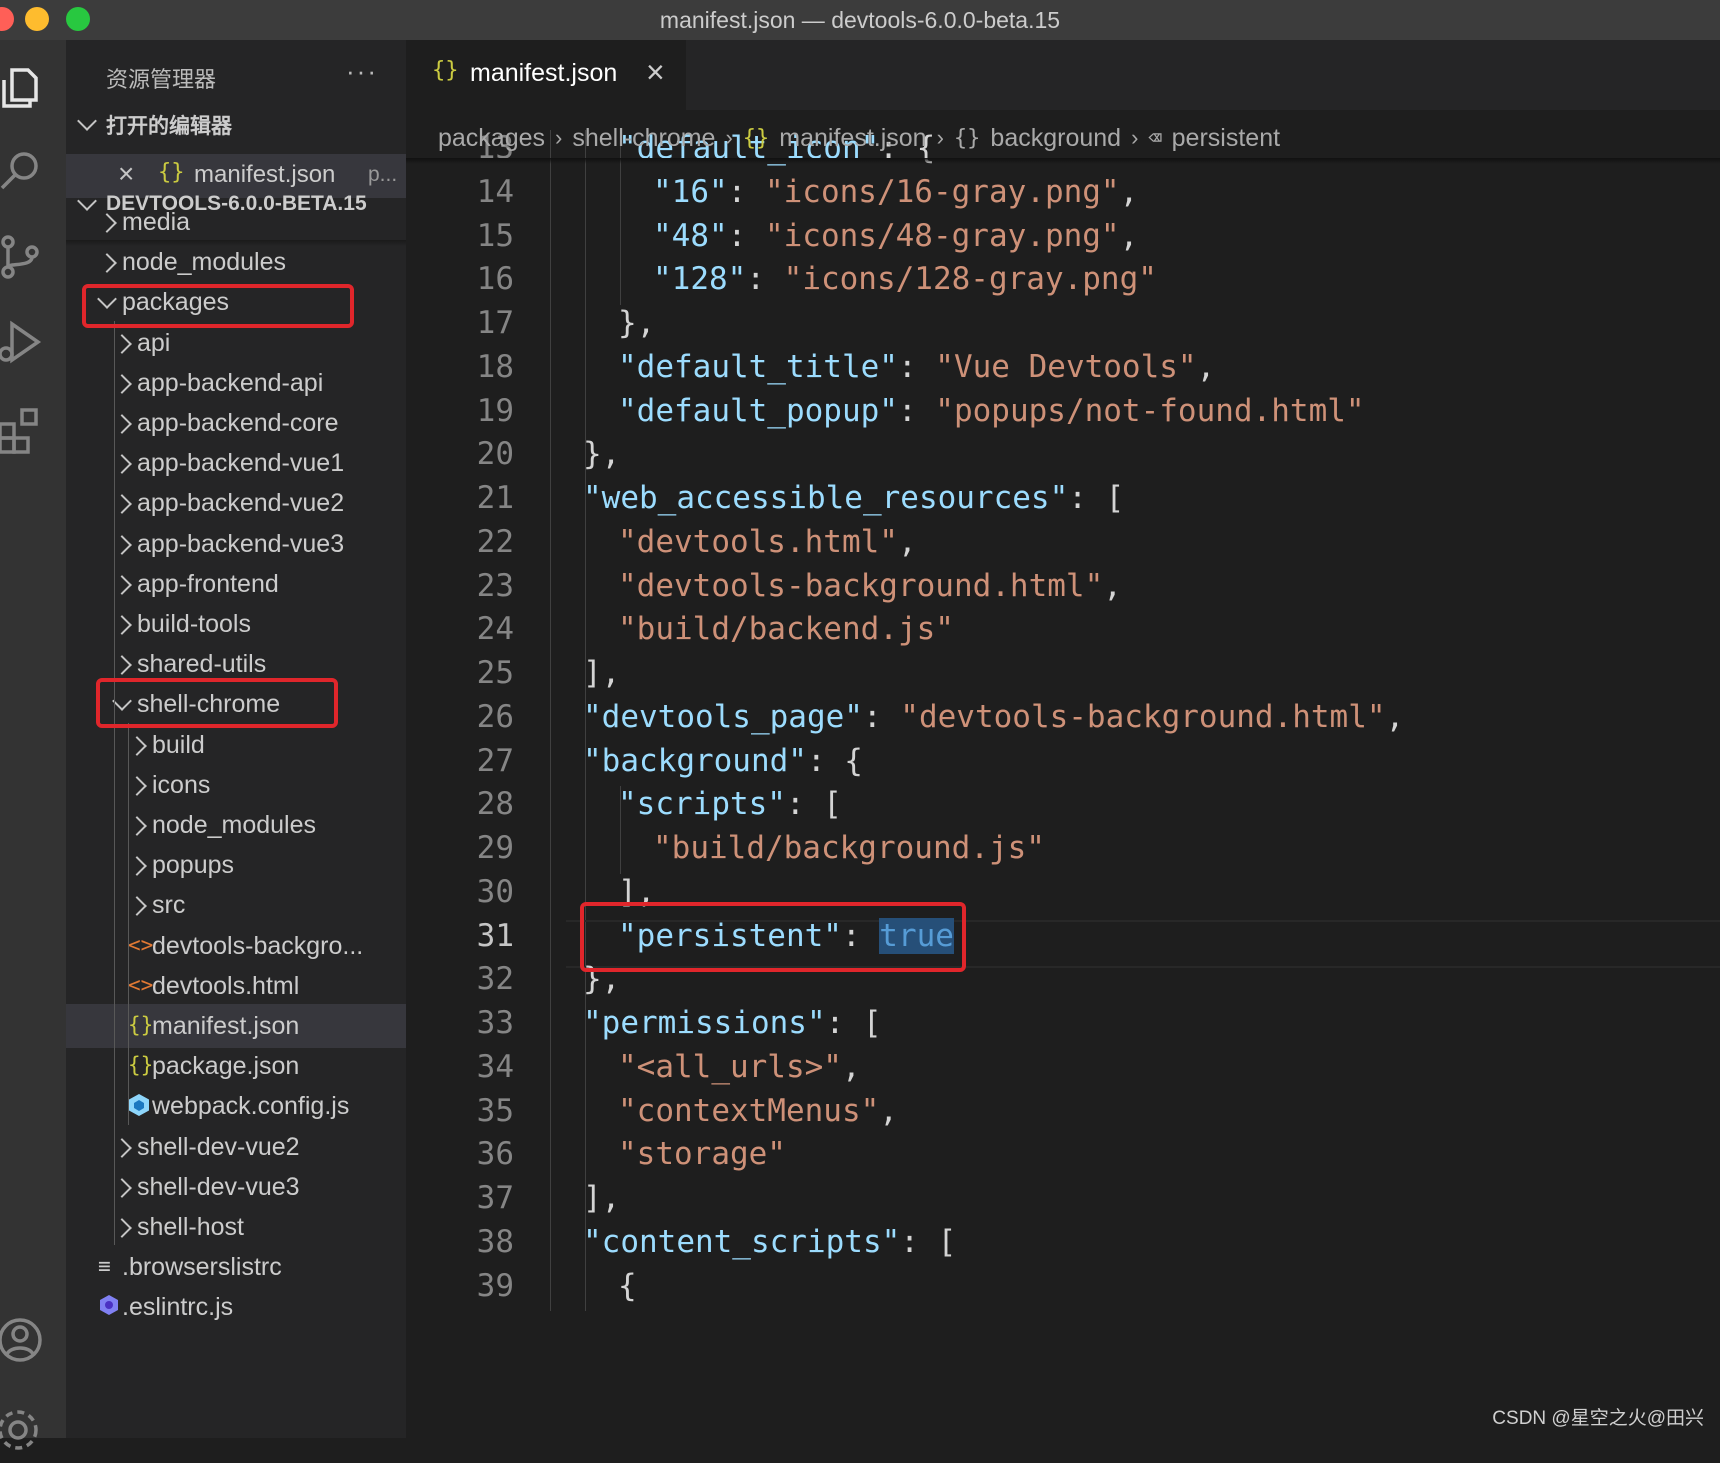  Describe the element at coordinates (236, 865) in the screenshot. I see `tree-folder-item: popups` at that location.